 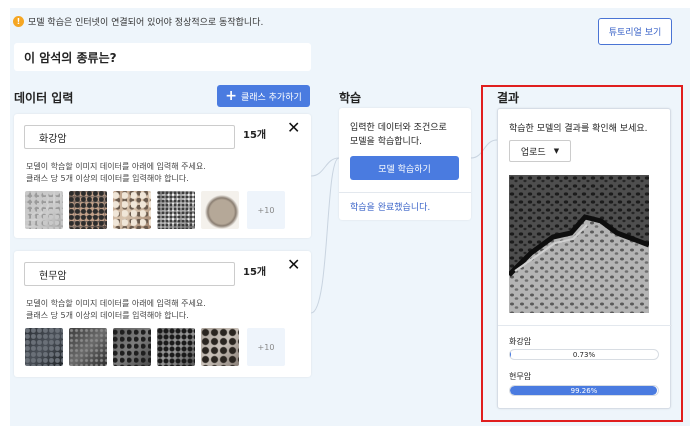 What do you see at coordinates (398, 135) in the screenshot?
I see `learning-description: 입력한 데이터와 조건으로 모델을 학습합니다.` at bounding box center [398, 135].